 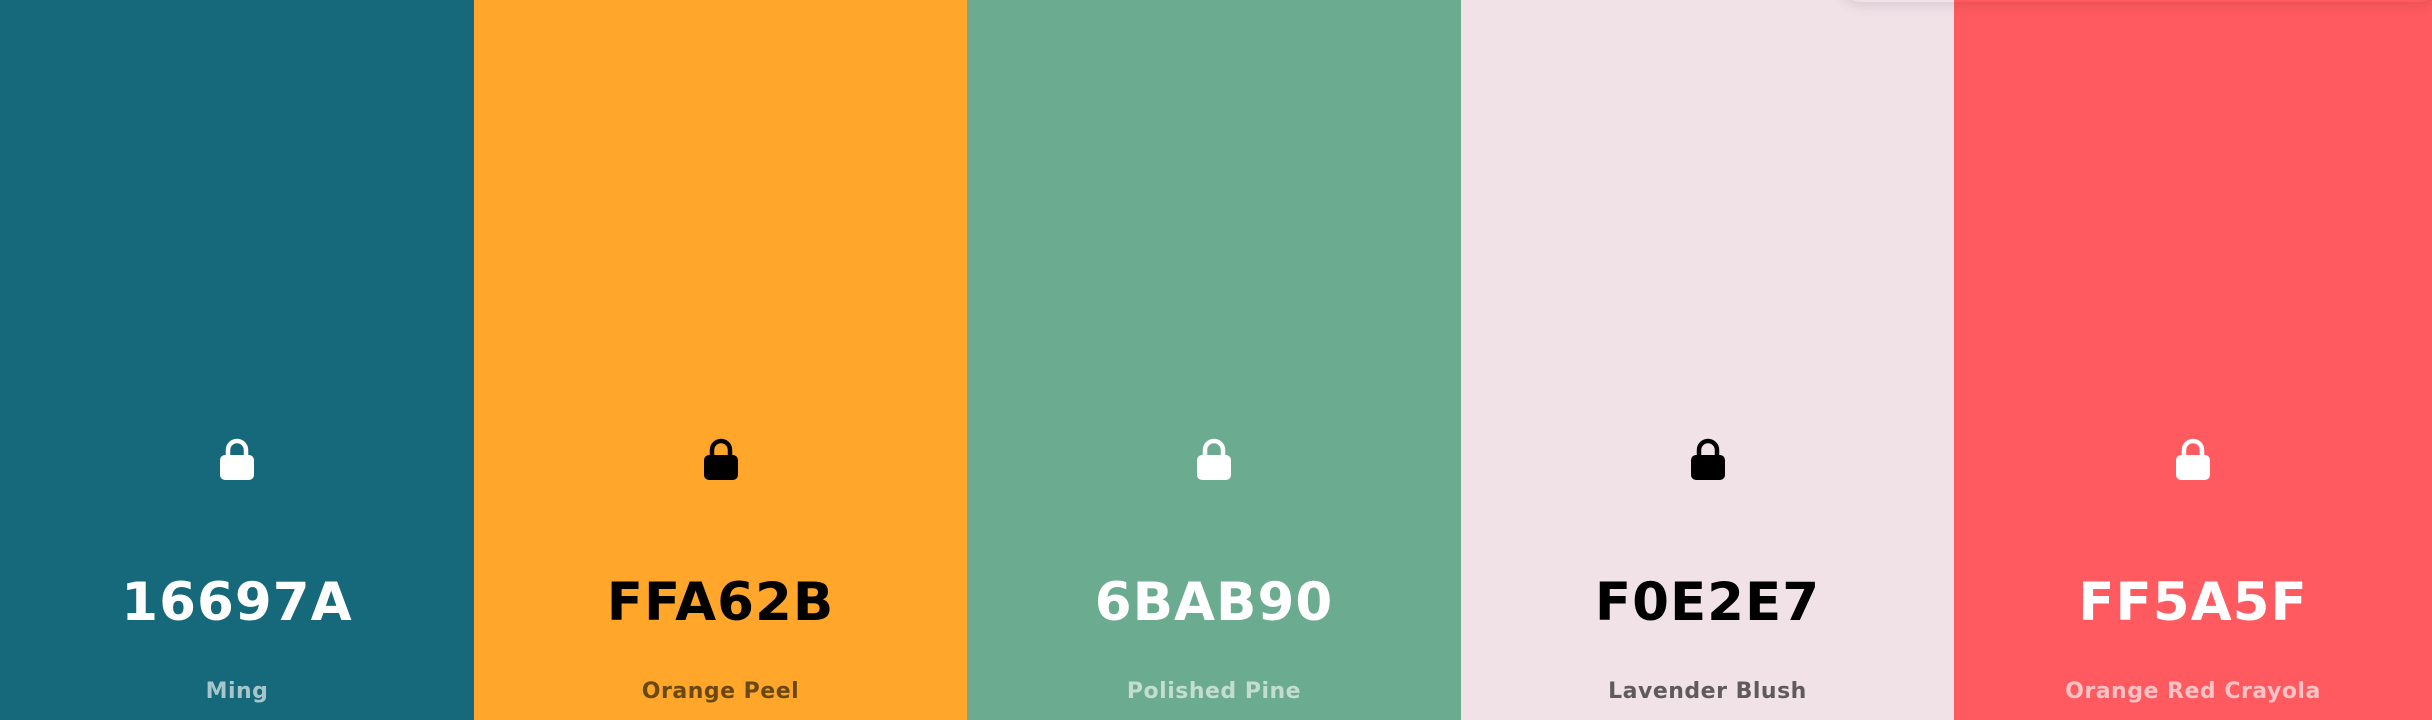 What do you see at coordinates (720, 691) in the screenshot?
I see `color-name: Orange Peel` at bounding box center [720, 691].